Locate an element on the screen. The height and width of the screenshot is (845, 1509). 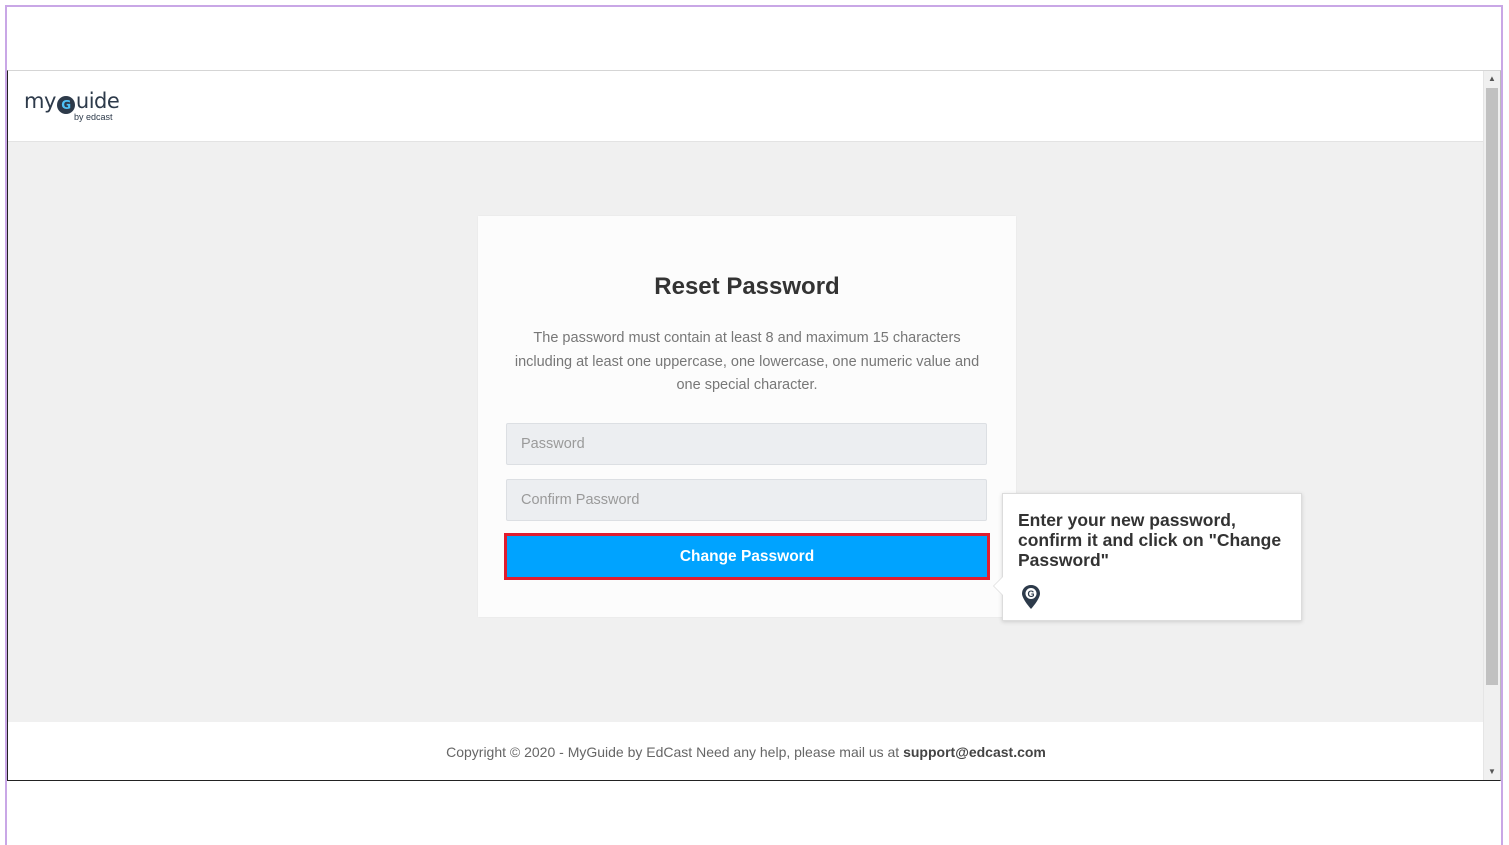
scroll-up-arrow-icon: ▲ is located at coordinates (1492, 79).